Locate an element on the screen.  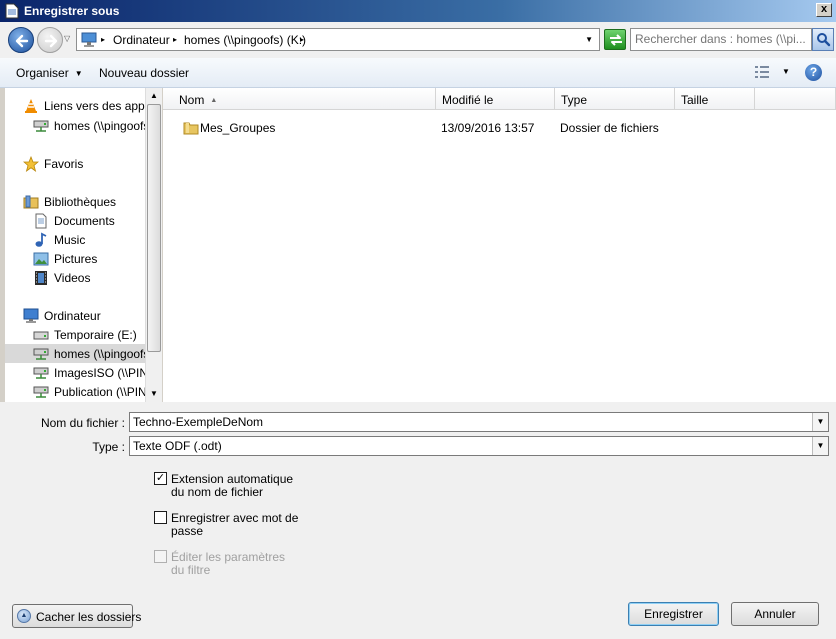
hide-folders-button: ▲ Cacher les dossiers is located at coordinates (76, 616).